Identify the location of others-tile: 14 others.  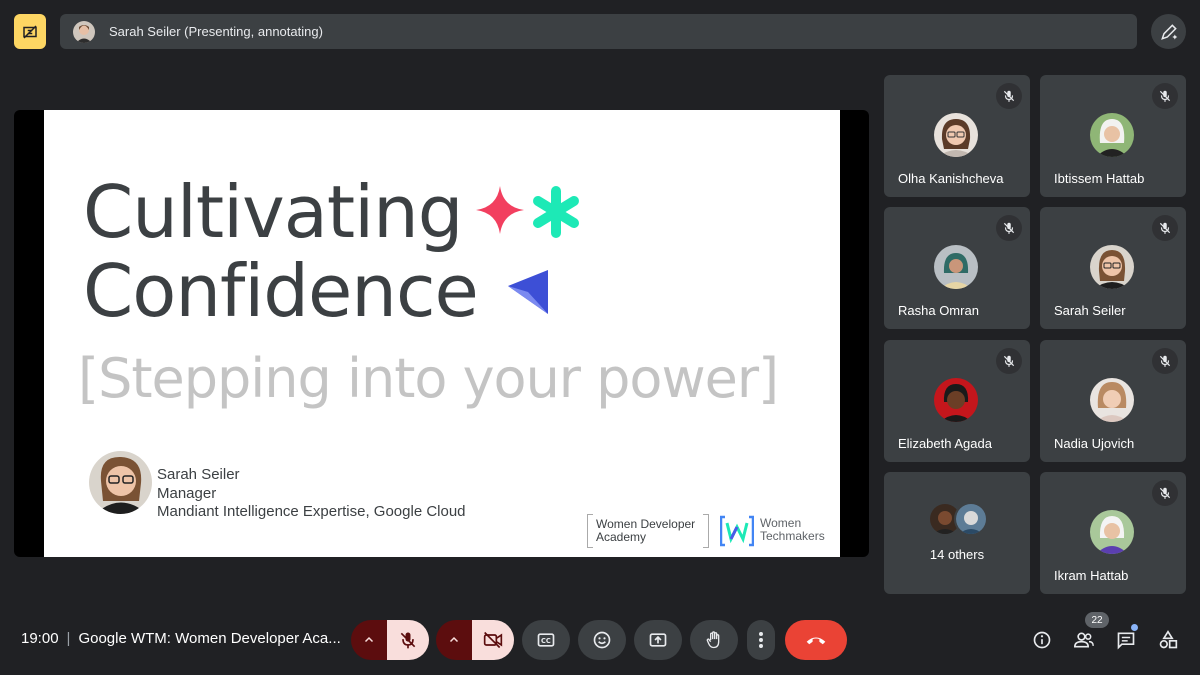
(957, 533).